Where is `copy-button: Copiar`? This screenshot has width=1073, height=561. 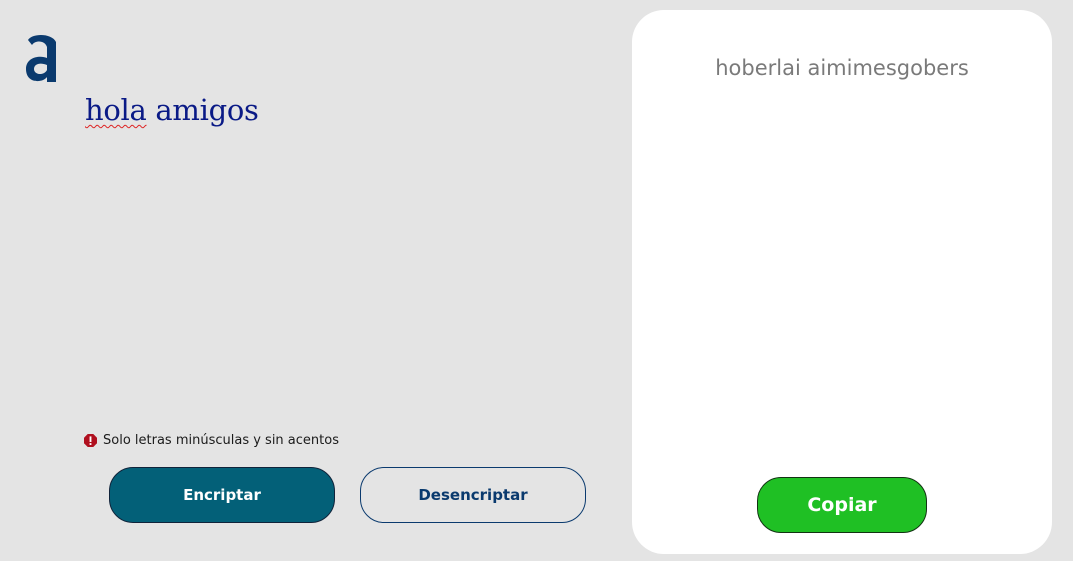 copy-button: Copiar is located at coordinates (842, 505).